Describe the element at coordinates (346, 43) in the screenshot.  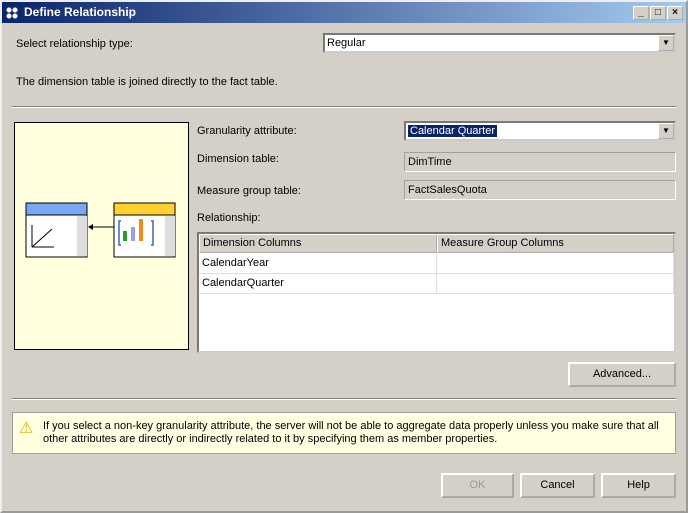
I see `relationship-type-value: Regular` at that location.